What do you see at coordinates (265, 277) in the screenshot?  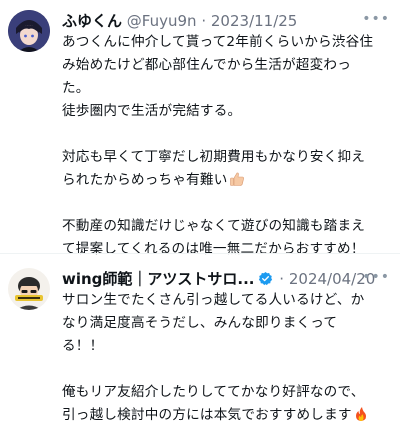 I see `verified-badge-icon` at bounding box center [265, 277].